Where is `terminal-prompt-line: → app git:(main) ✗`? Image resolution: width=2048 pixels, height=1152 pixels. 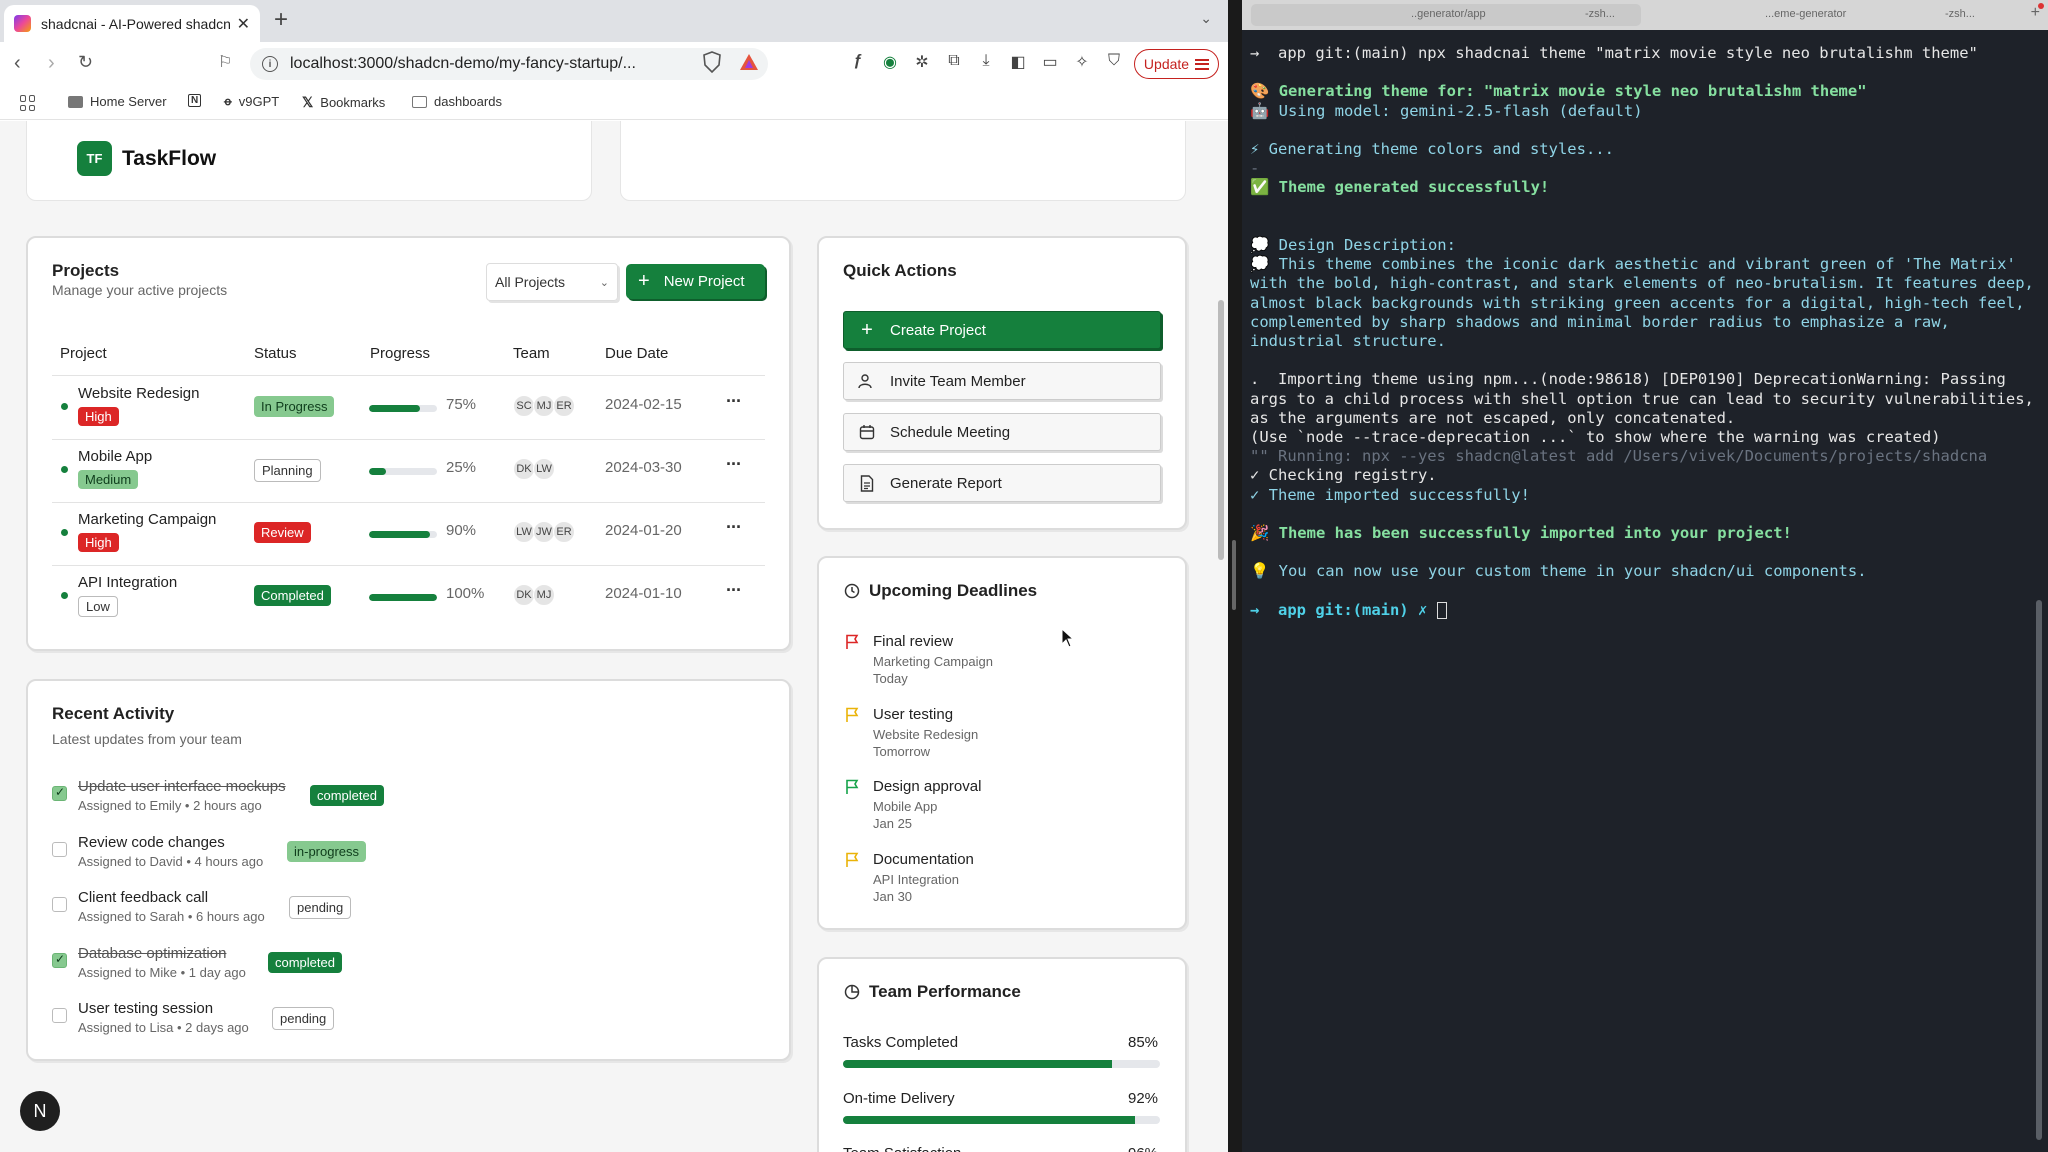 terminal-prompt-line: → app git:(main) ✗ is located at coordinates (1645, 610).